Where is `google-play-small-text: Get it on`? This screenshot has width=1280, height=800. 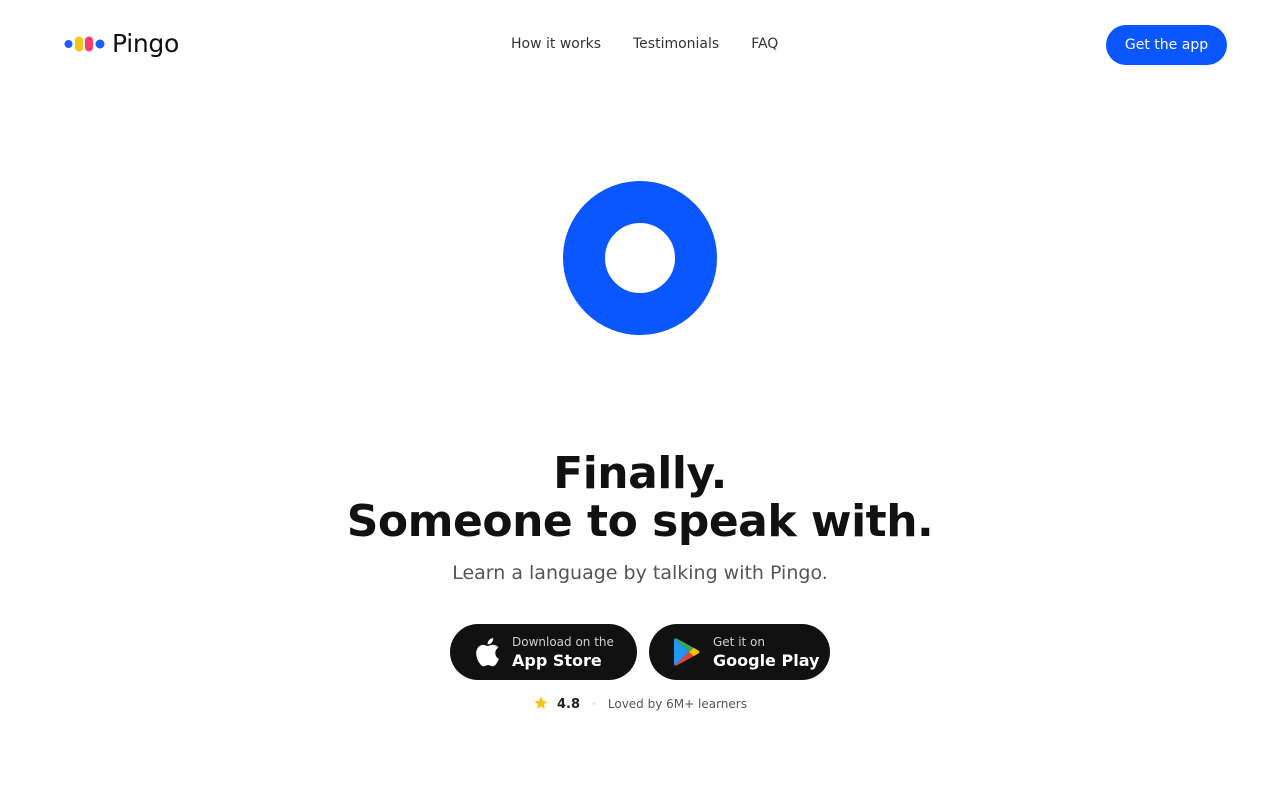 google-play-small-text: Get it on is located at coordinates (739, 641).